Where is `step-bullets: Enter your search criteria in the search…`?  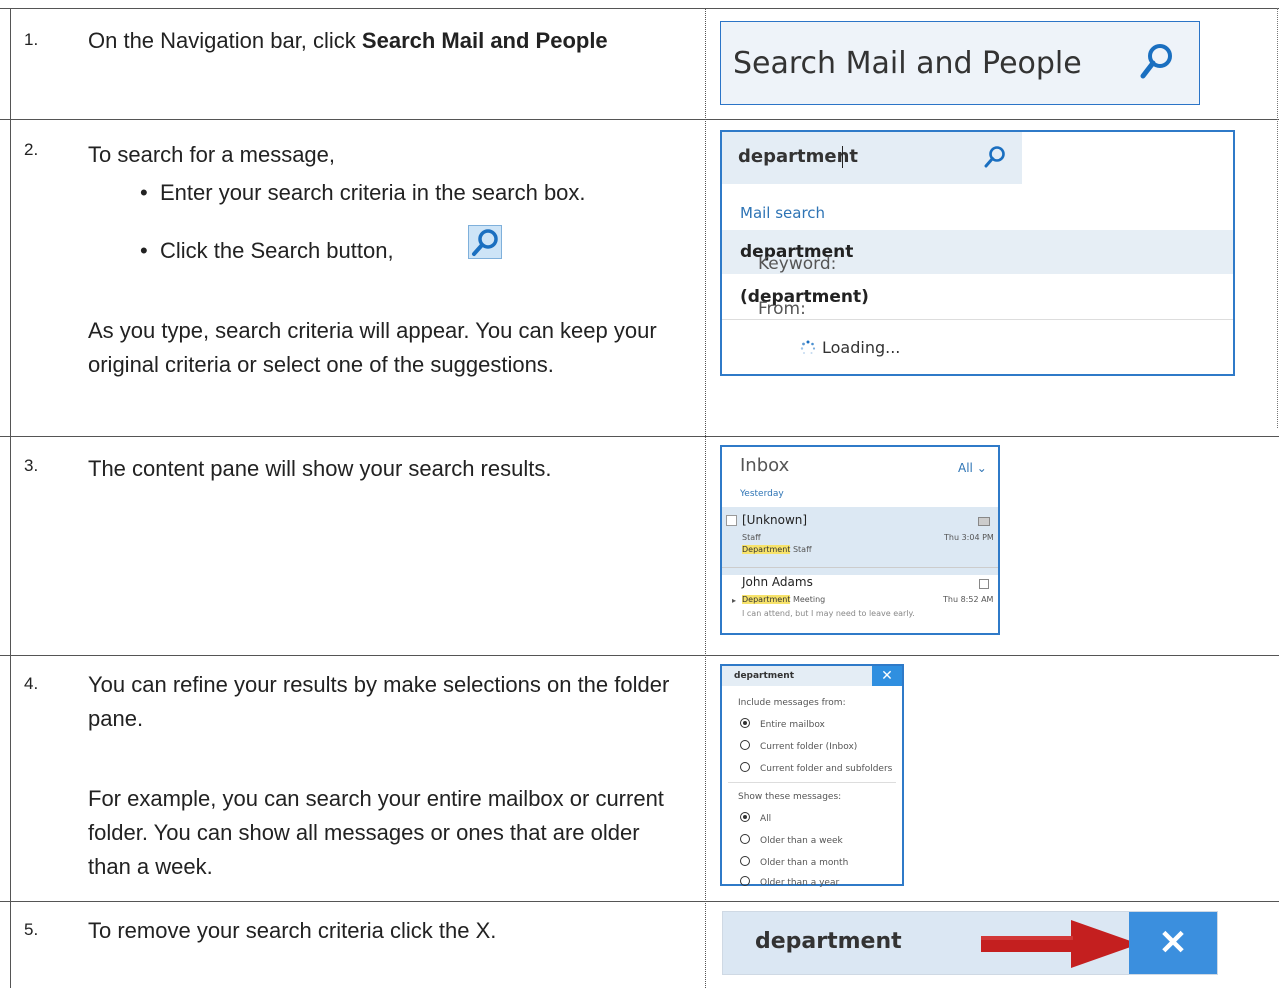
step-bullets: Enter your search criteria in the search… is located at coordinates (420, 222).